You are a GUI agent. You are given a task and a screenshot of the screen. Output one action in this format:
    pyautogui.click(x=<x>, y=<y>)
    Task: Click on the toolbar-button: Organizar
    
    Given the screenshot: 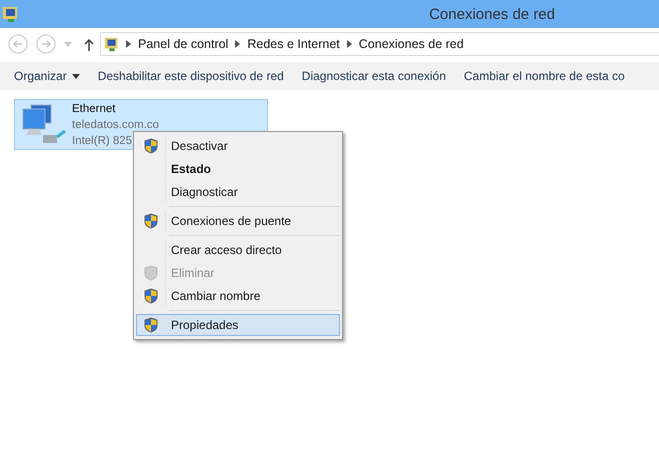 What is the action you would take?
    pyautogui.click(x=47, y=76)
    